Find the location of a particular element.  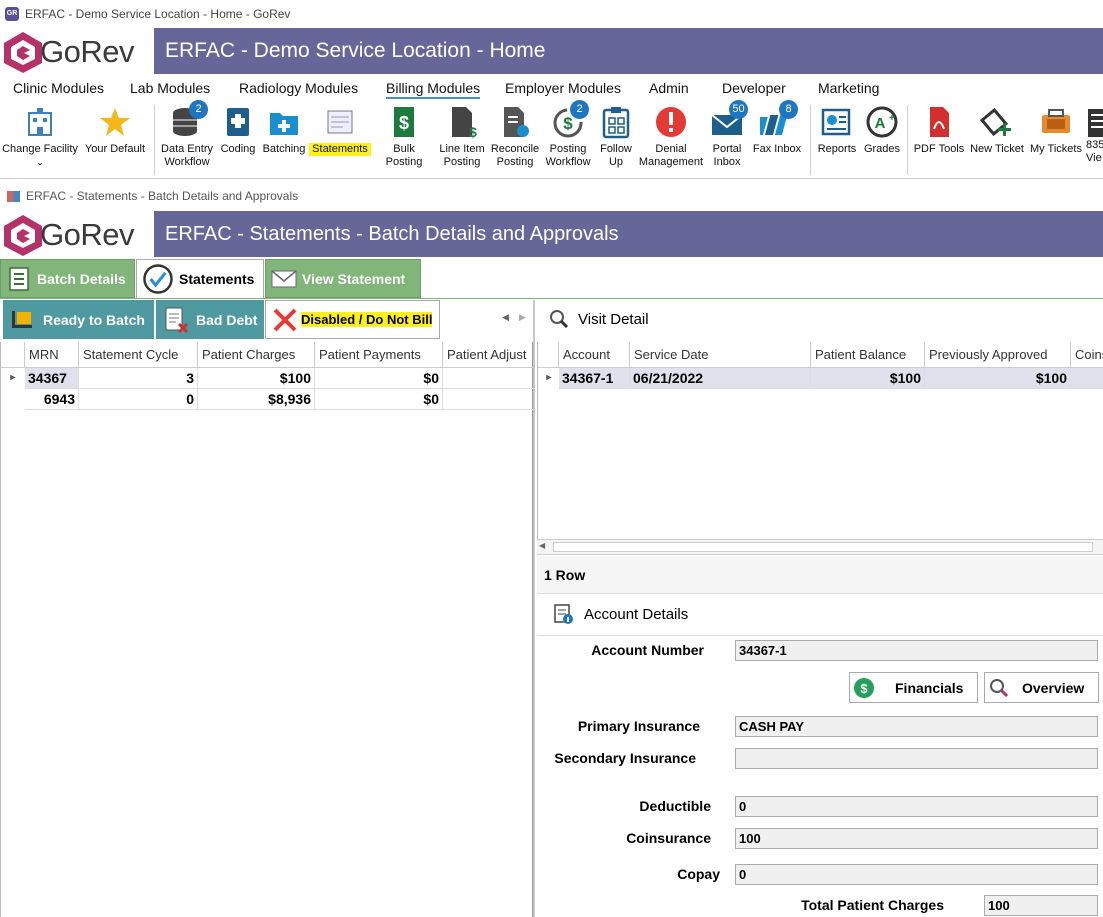

batching-button: Batching is located at coordinates (284, 130).